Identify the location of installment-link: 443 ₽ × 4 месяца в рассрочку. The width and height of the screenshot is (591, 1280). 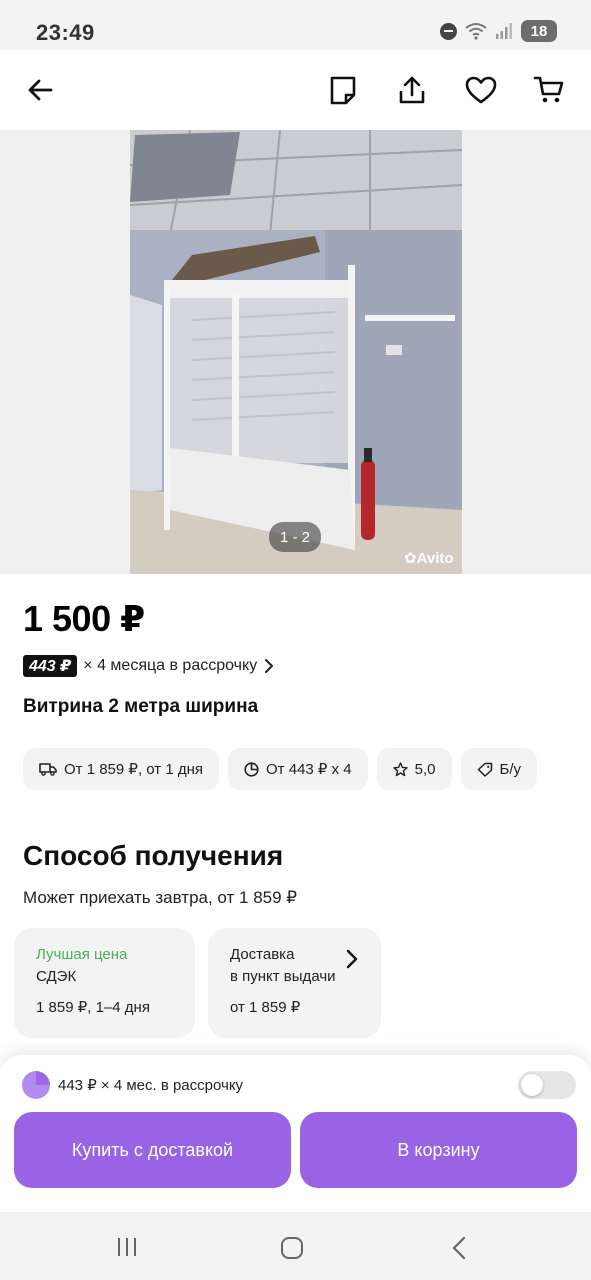
(149, 666).